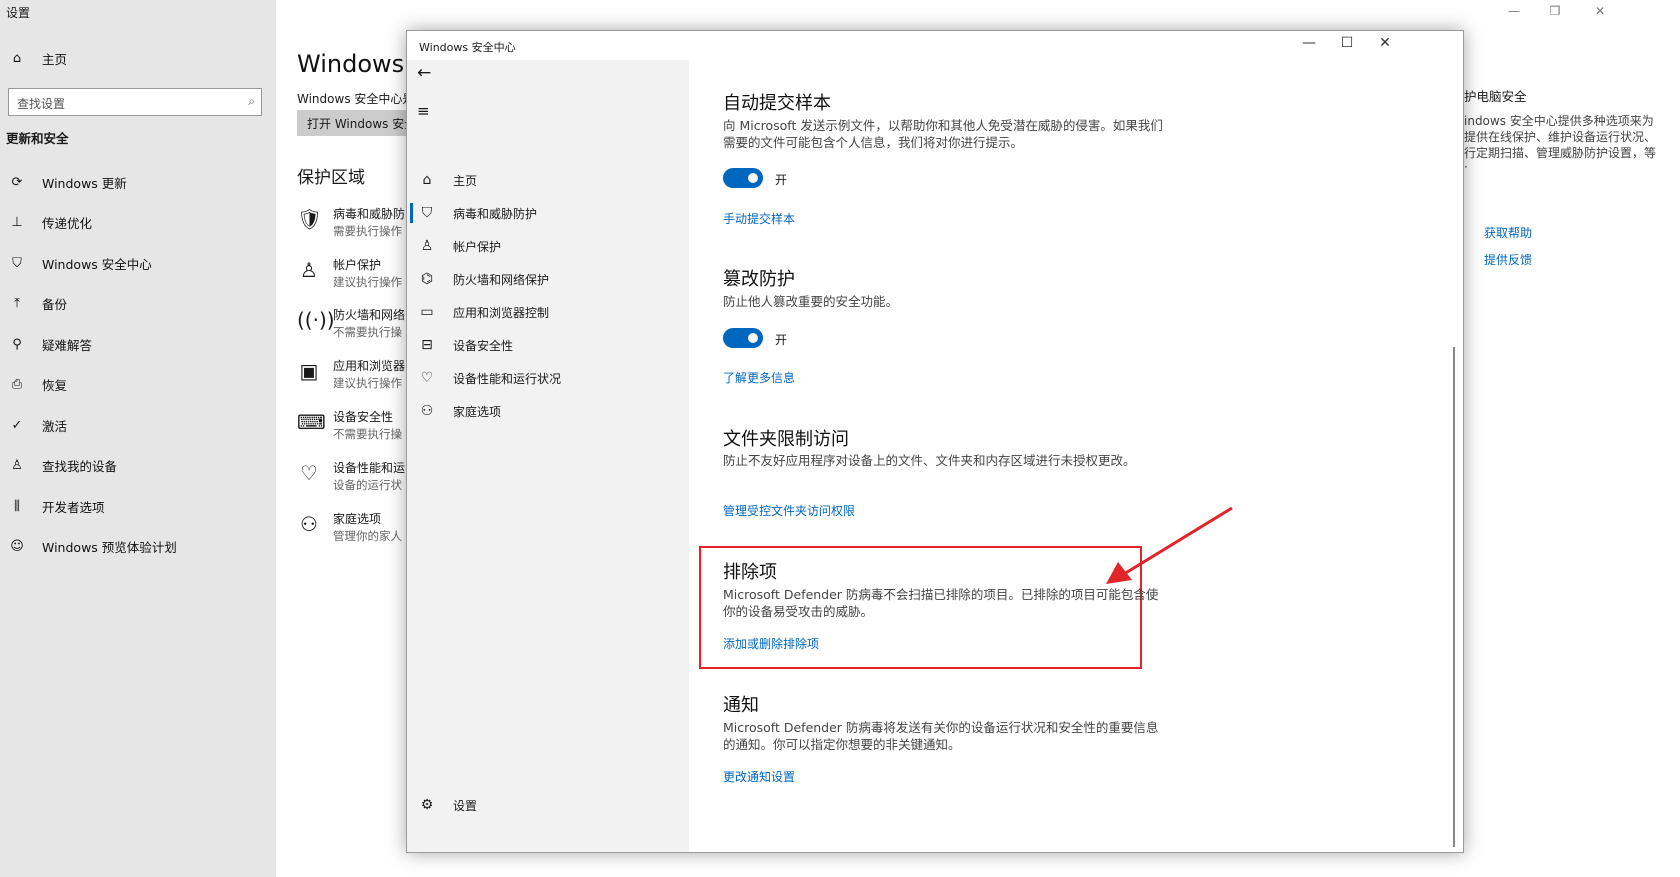  Describe the element at coordinates (61, 465) in the screenshot. I see `nav-find-device: ♙ 查找我的设备` at that location.